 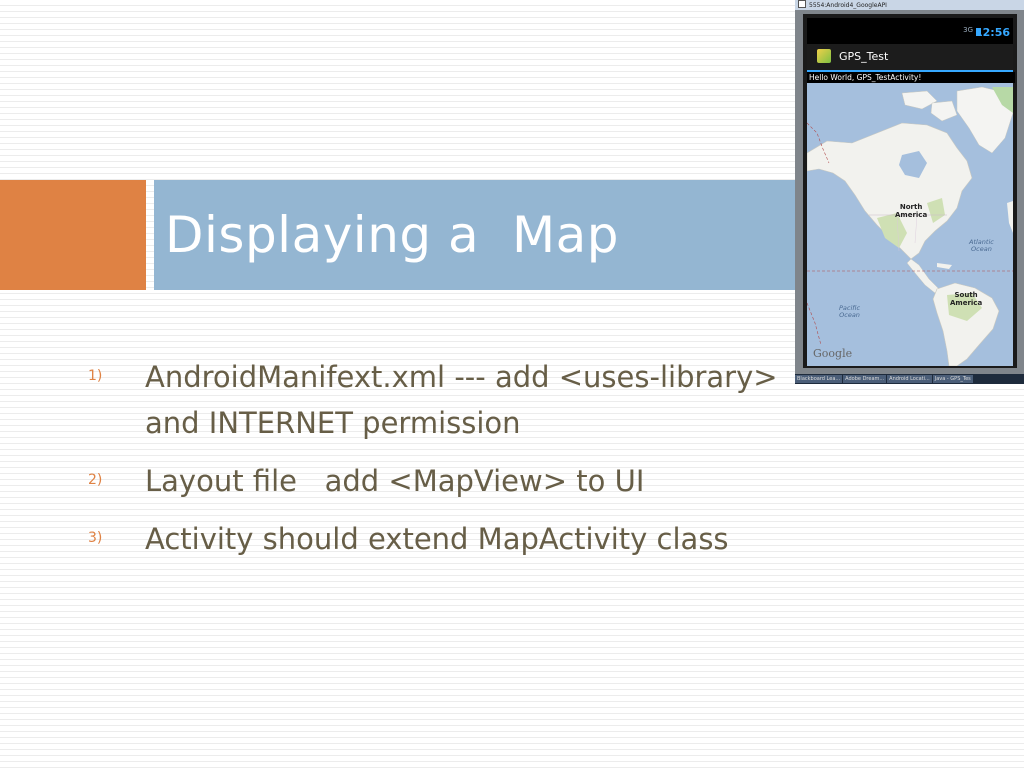 I want to click on app-title: GPS_Test, so click(x=864, y=56).